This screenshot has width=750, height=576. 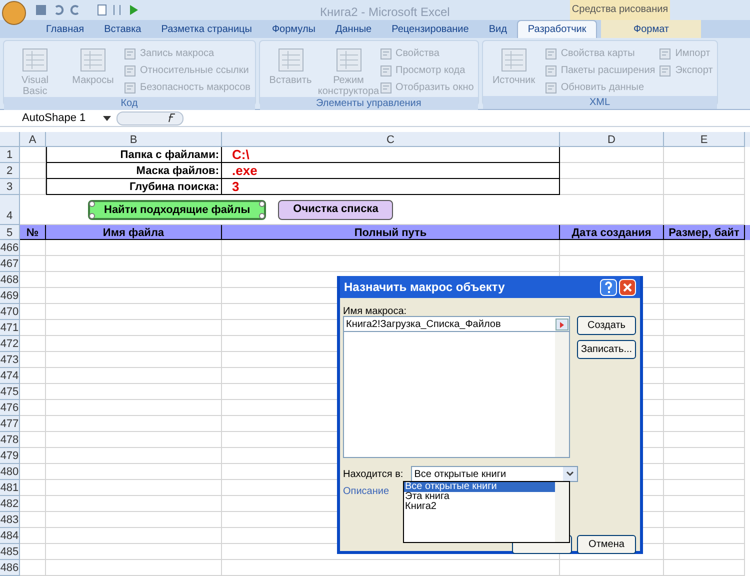 I want to click on row-header: 469, so click(x=10, y=296).